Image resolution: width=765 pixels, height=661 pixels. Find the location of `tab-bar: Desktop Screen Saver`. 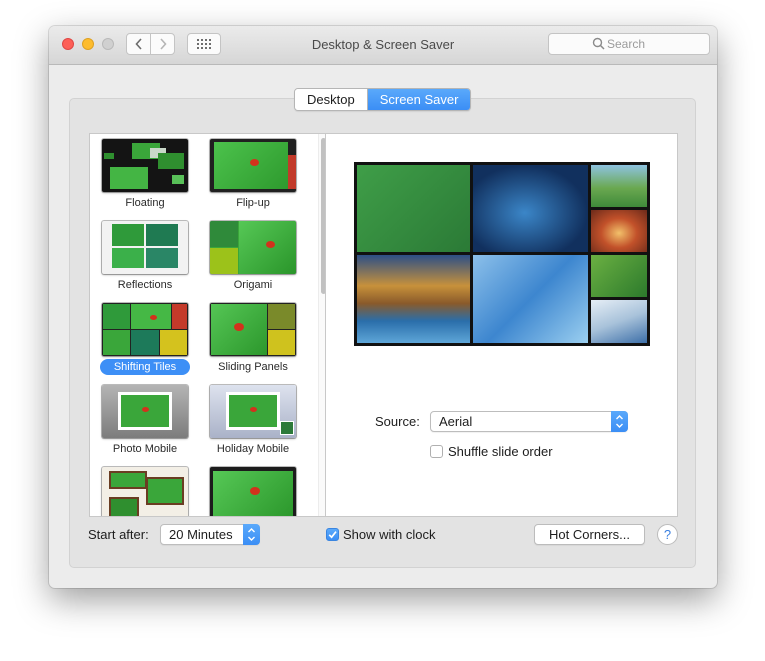

tab-bar: Desktop Screen Saver is located at coordinates (383, 99).